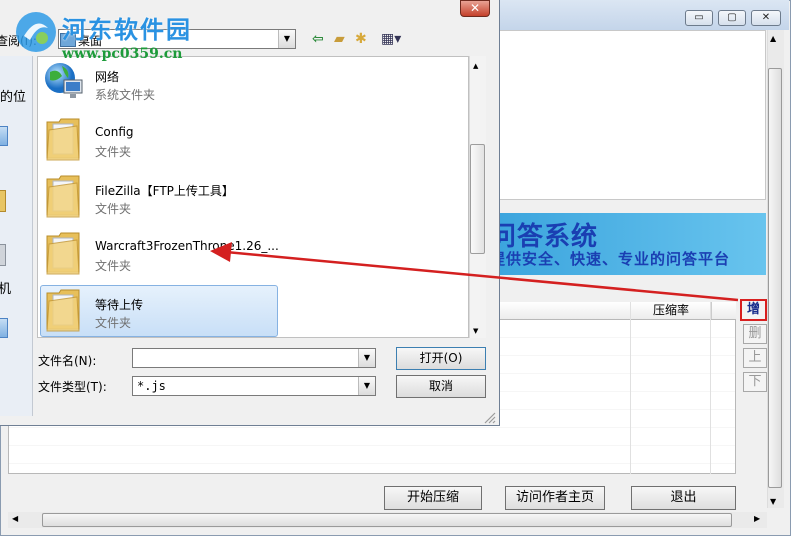 The image size is (791, 536). Describe the element at coordinates (5, 287) in the screenshot. I see `places-label-computer: 机` at that location.